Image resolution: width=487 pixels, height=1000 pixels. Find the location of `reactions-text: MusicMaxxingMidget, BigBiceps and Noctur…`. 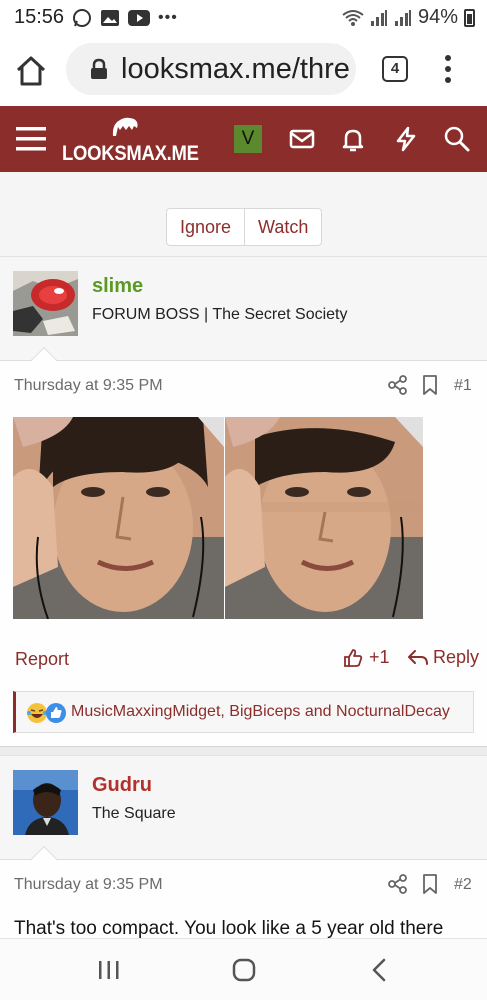

reactions-text: MusicMaxxingMidget, BigBiceps and Noctur… is located at coordinates (260, 711).